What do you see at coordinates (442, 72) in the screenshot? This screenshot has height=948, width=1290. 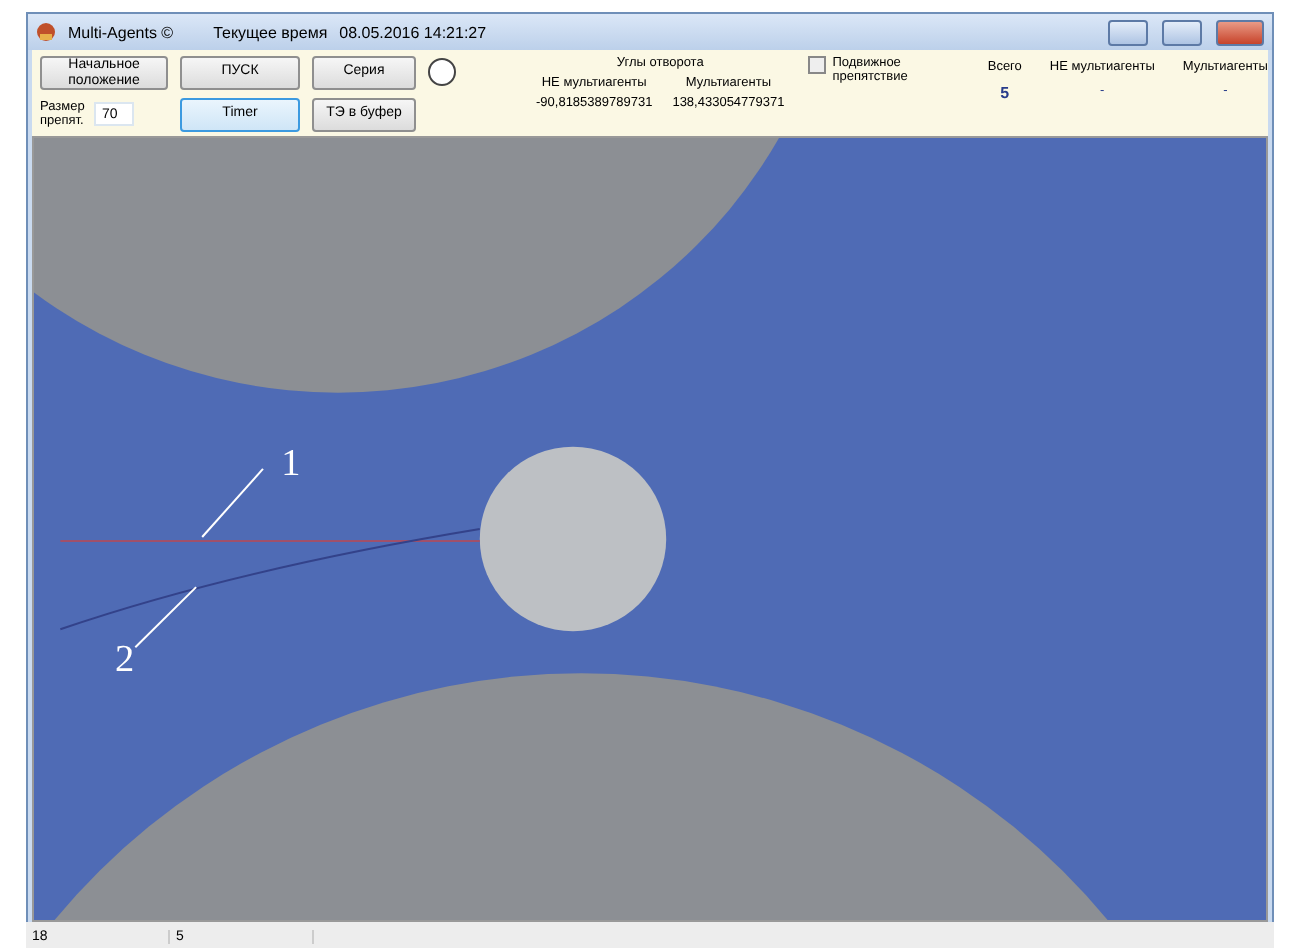 I see `status-indicator` at bounding box center [442, 72].